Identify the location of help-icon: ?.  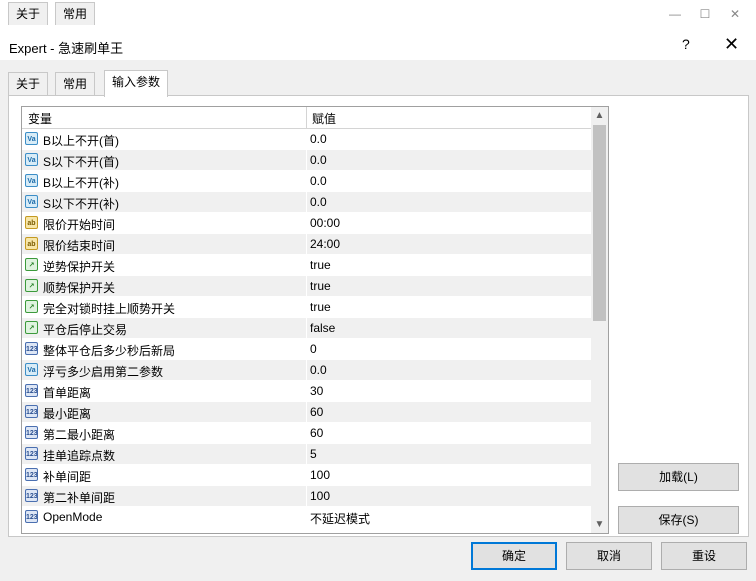
(686, 44).